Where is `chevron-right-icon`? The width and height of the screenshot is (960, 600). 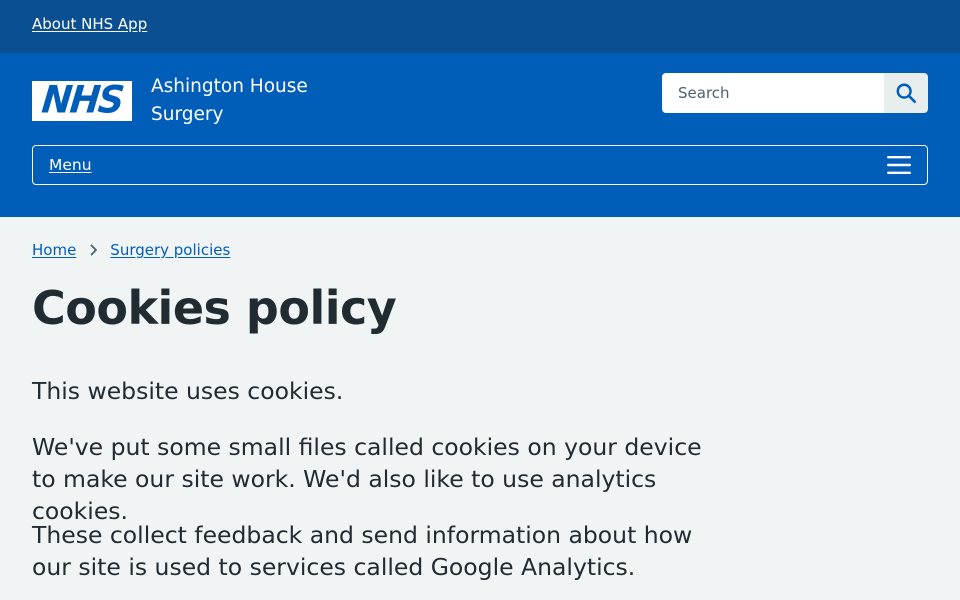
chevron-right-icon is located at coordinates (94, 250).